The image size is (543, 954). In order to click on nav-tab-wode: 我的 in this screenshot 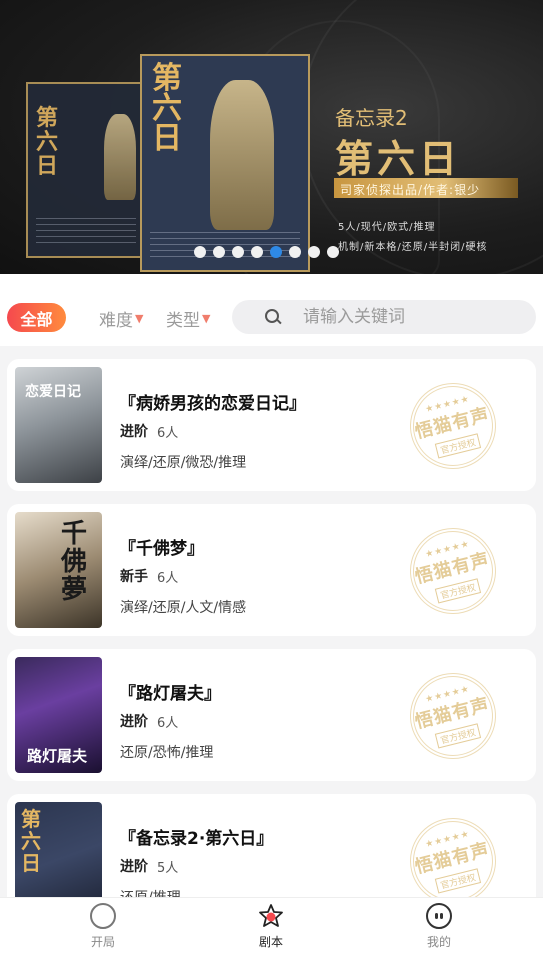, I will do `click(439, 926)`.